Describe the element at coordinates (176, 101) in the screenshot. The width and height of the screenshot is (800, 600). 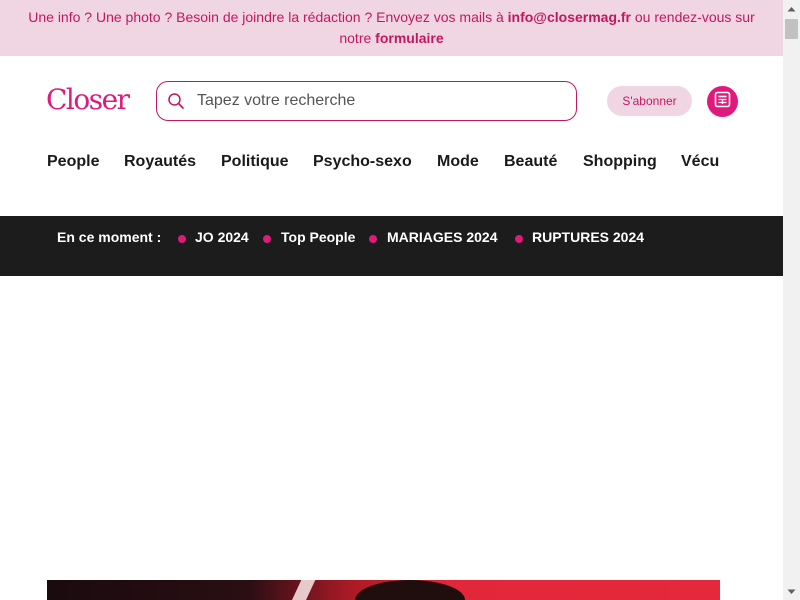
I see `search-icon` at that location.